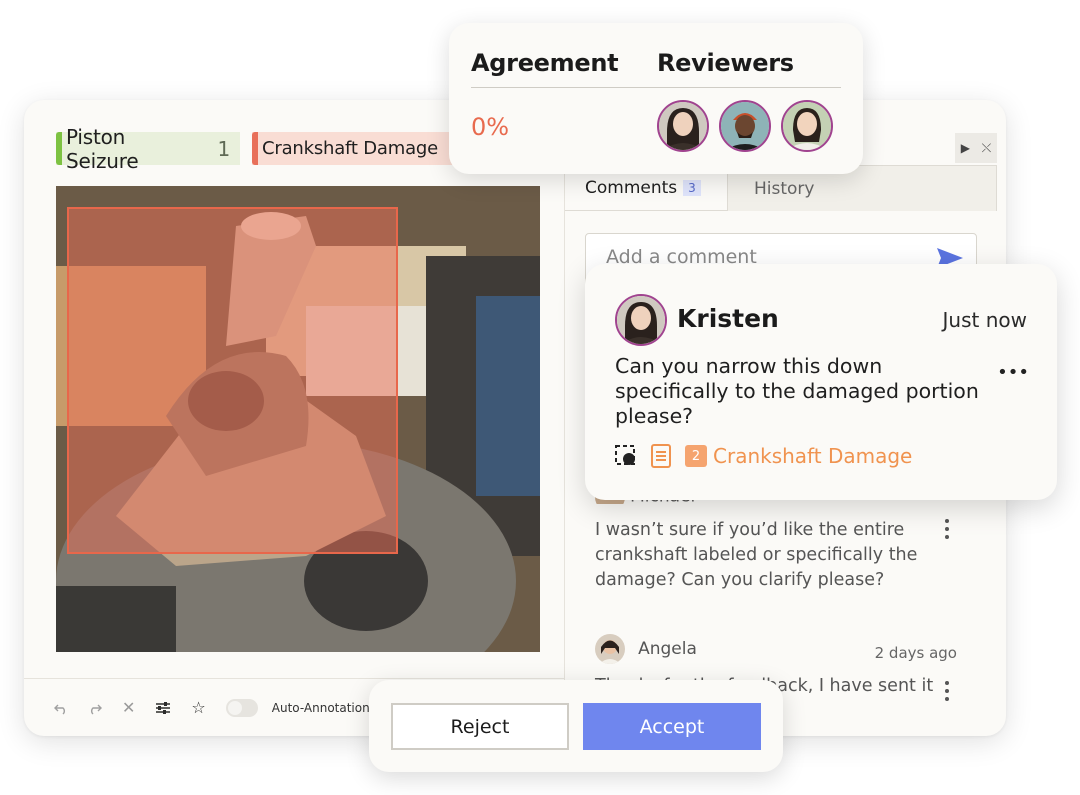 The height and width of the screenshot is (795, 1080). I want to click on label-tag-piston-seizure: Piston Seizure 1, so click(148, 149).